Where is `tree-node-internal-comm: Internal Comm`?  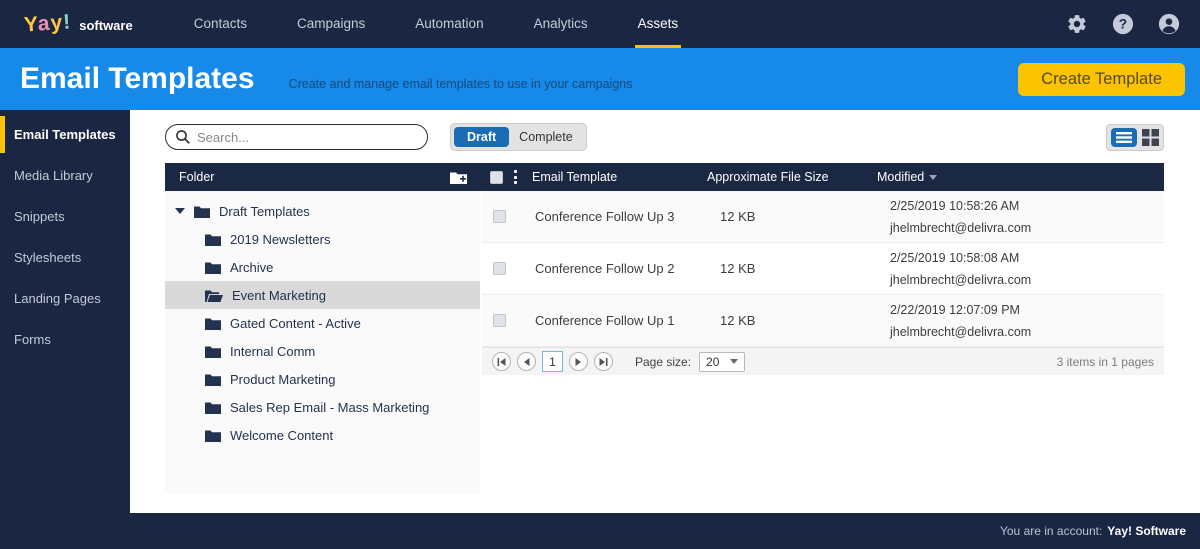
tree-node-internal-comm: Internal Comm is located at coordinates (322, 351).